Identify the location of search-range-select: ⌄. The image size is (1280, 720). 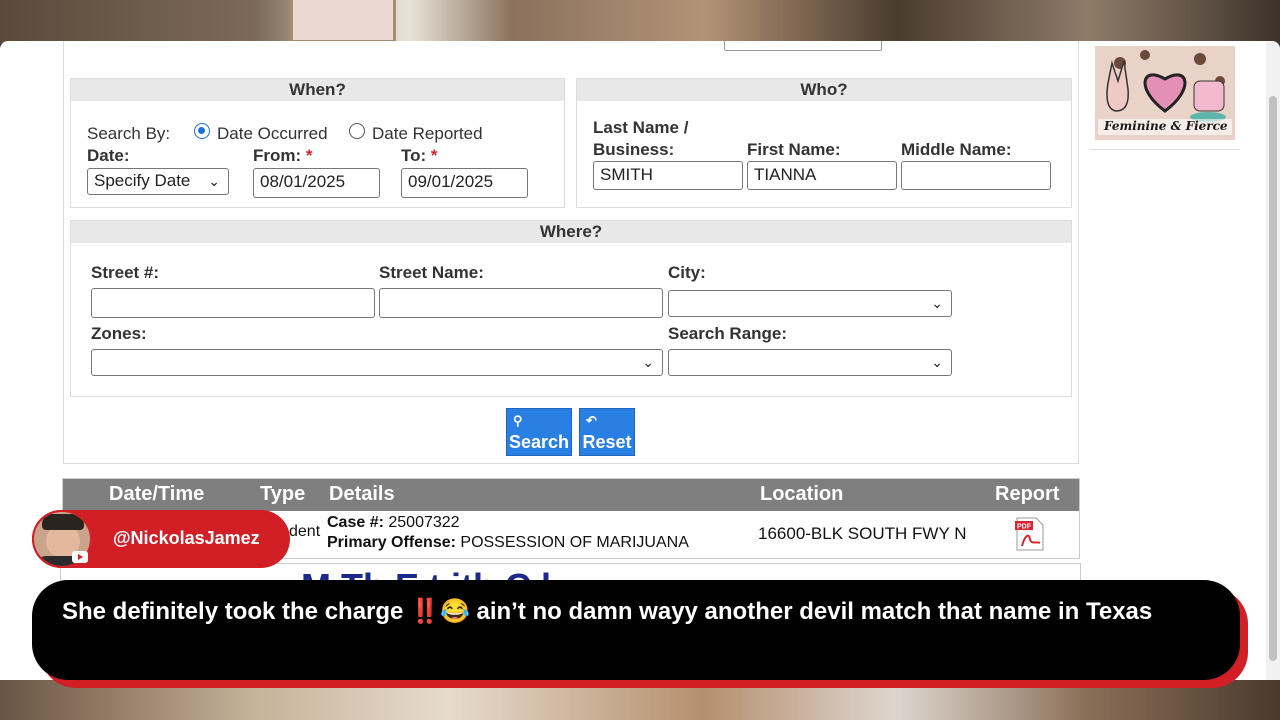
(810, 362).